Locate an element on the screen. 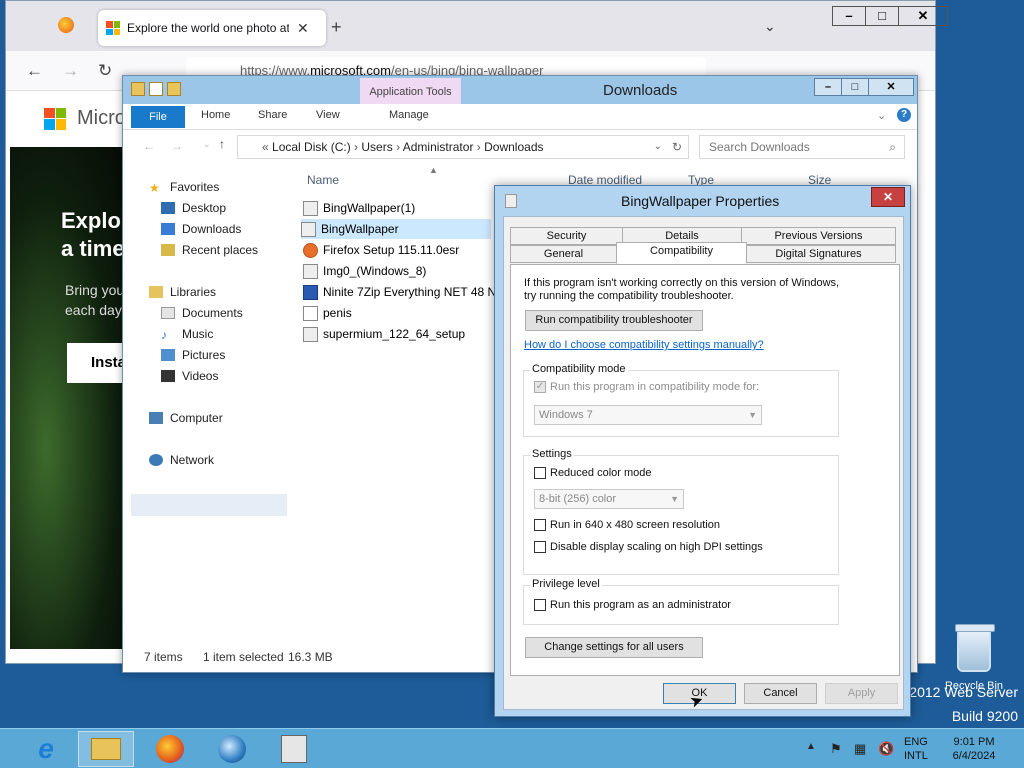  change-all-users-button: Change settings for all users is located at coordinates (614, 647).